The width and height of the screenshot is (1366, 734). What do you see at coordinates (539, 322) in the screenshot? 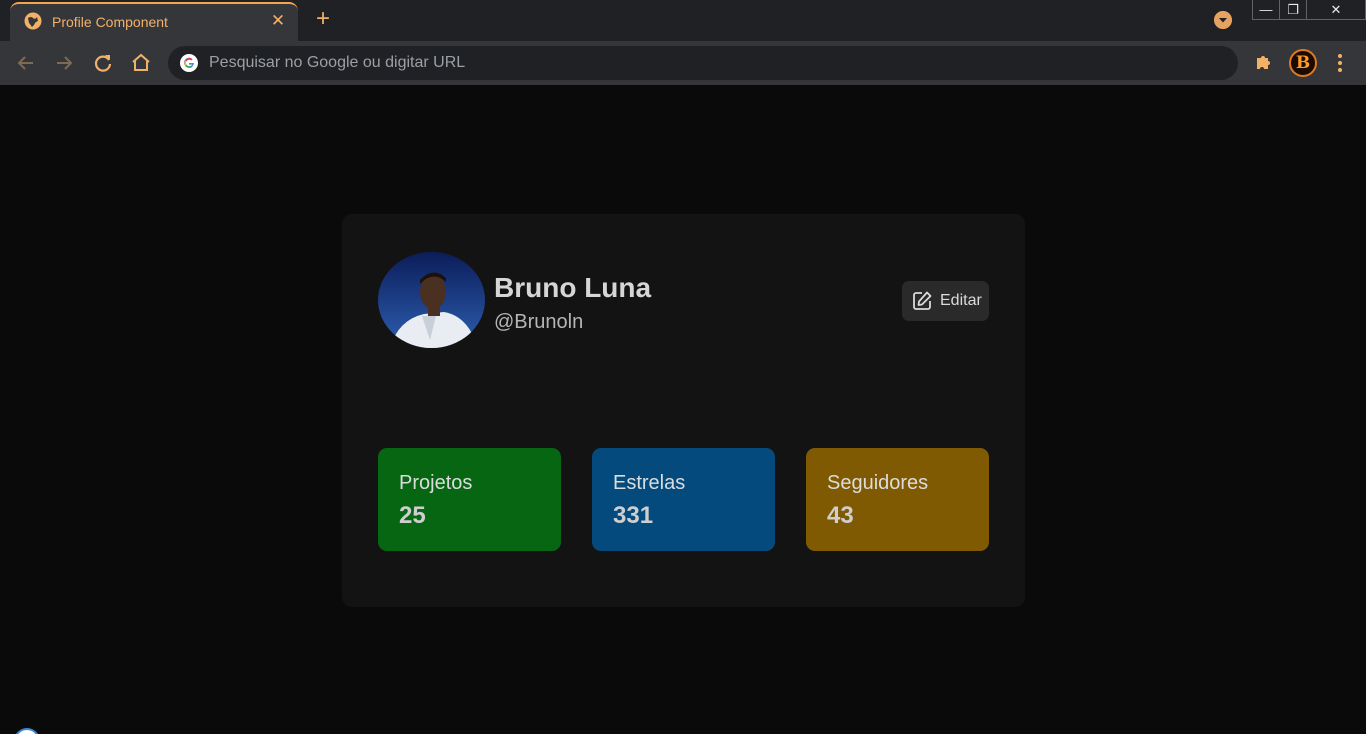
I see `profile-handle: @Brunoln` at bounding box center [539, 322].